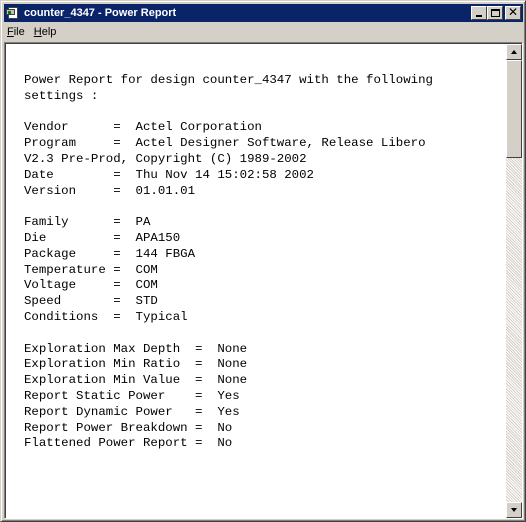 This screenshot has height=522, width=526. I want to click on report-line: Flattened Power Report = No, so click(128, 443).